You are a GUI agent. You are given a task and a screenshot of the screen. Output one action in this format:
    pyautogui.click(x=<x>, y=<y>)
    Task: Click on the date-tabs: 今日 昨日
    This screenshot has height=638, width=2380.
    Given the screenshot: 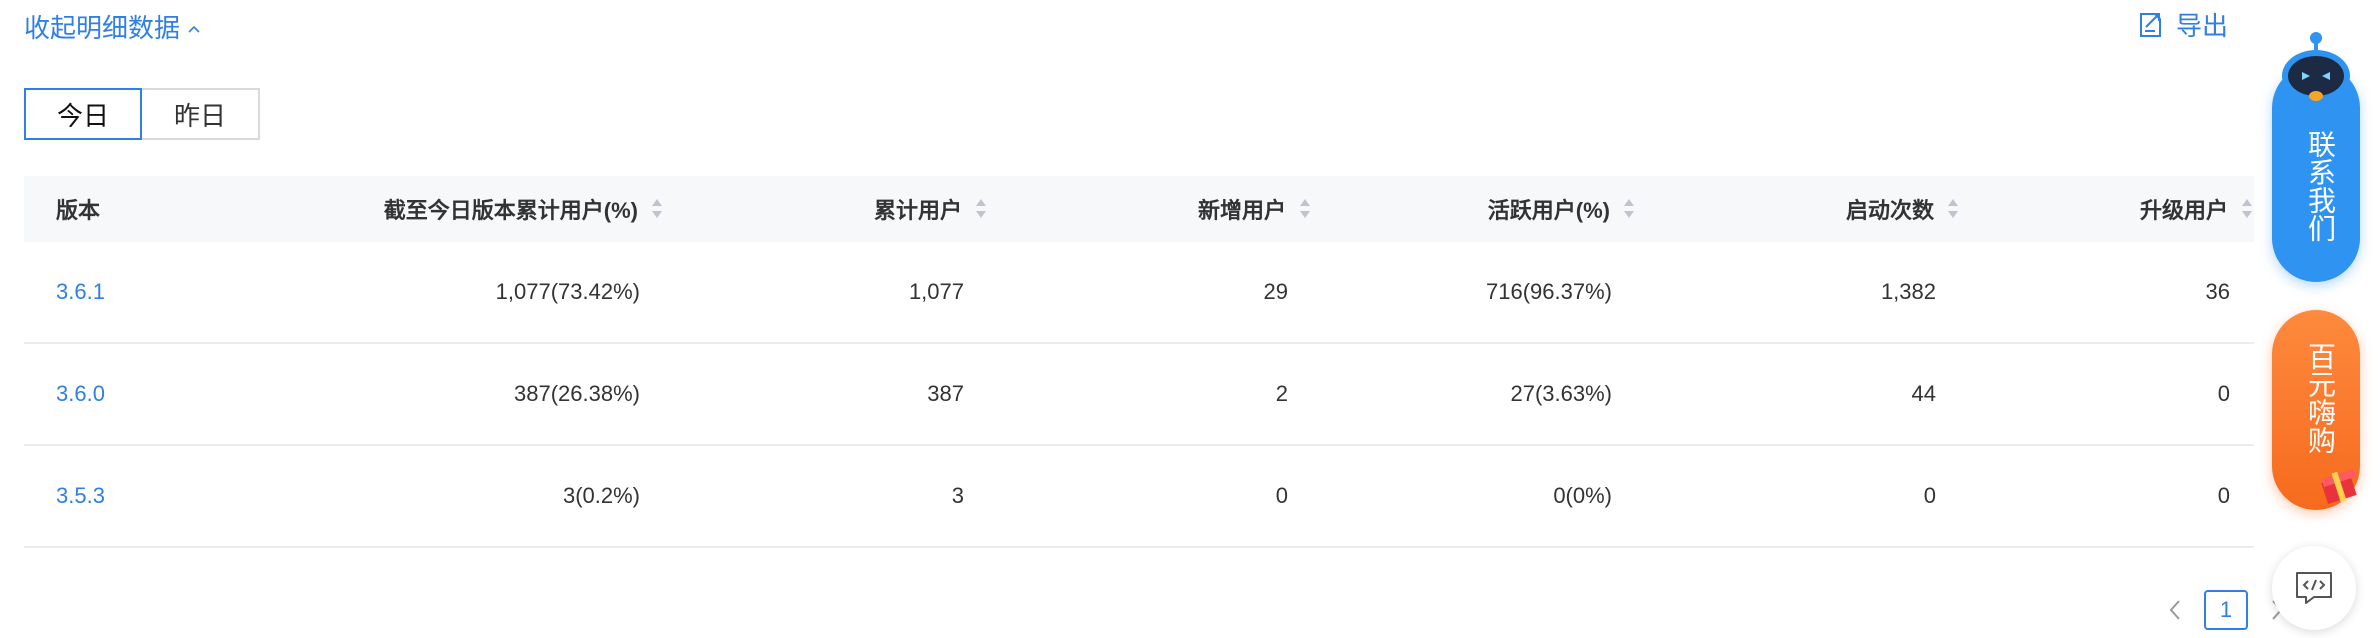 What is the action you would take?
    pyautogui.click(x=142, y=114)
    